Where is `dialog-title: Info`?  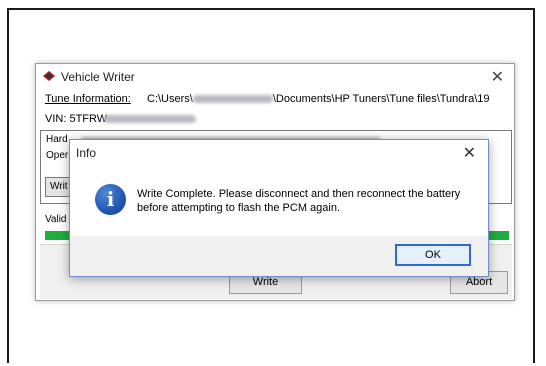 dialog-title: Info is located at coordinates (86, 153).